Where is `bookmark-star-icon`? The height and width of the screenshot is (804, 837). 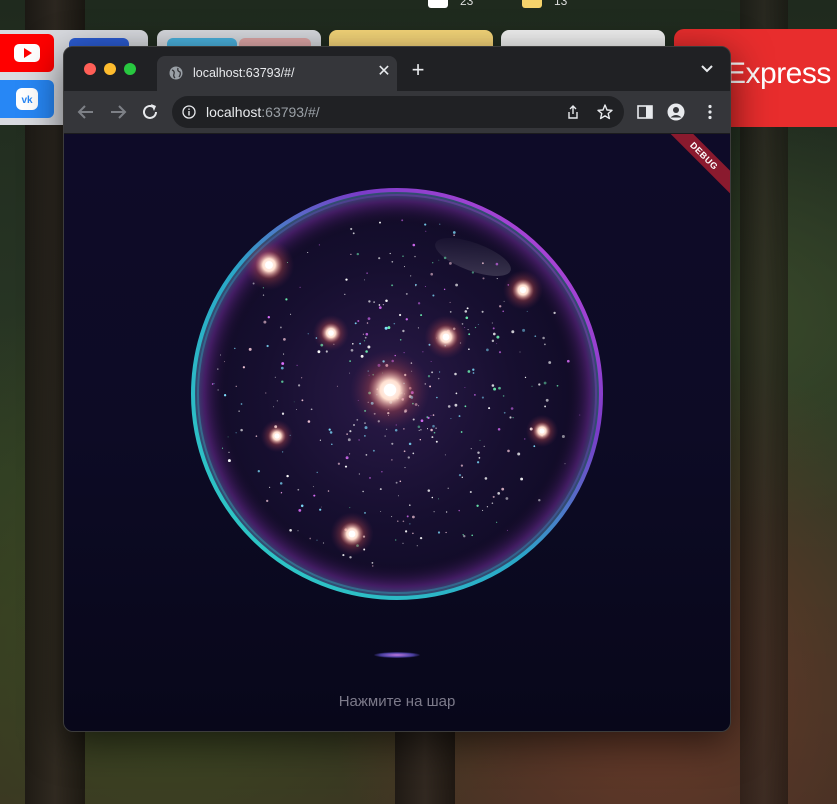
bookmark-star-icon is located at coordinates (605, 112).